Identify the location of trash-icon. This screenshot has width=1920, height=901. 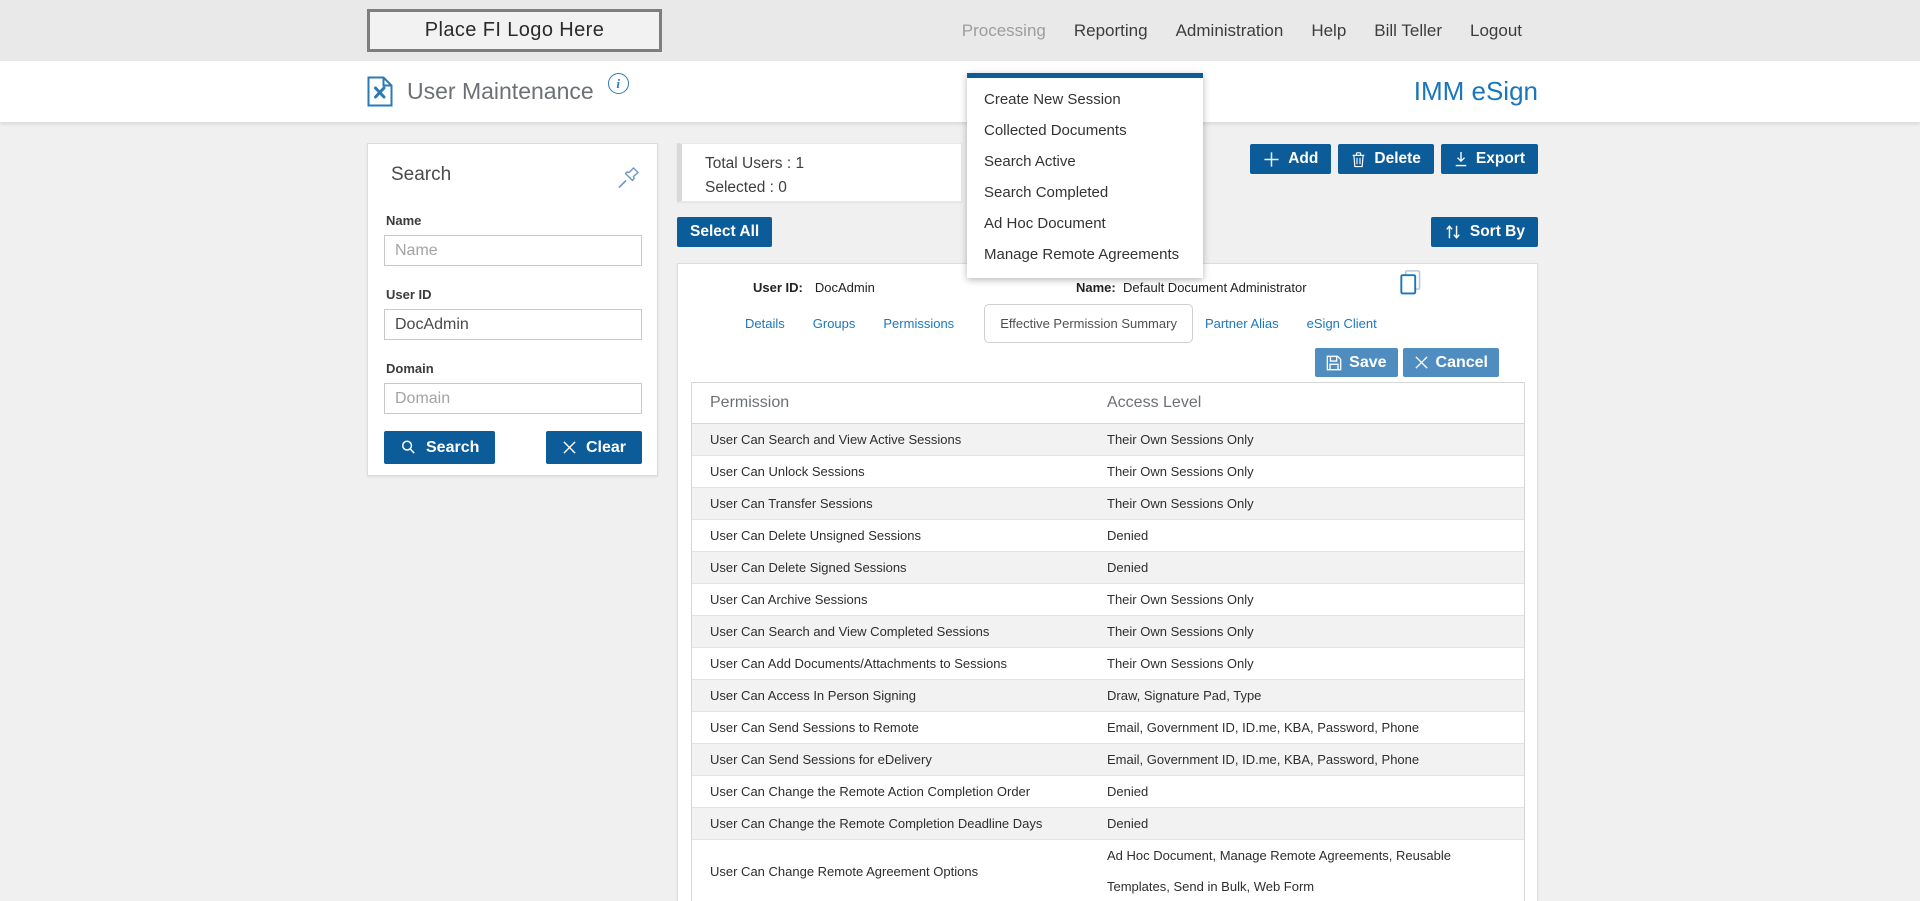
(1358, 159).